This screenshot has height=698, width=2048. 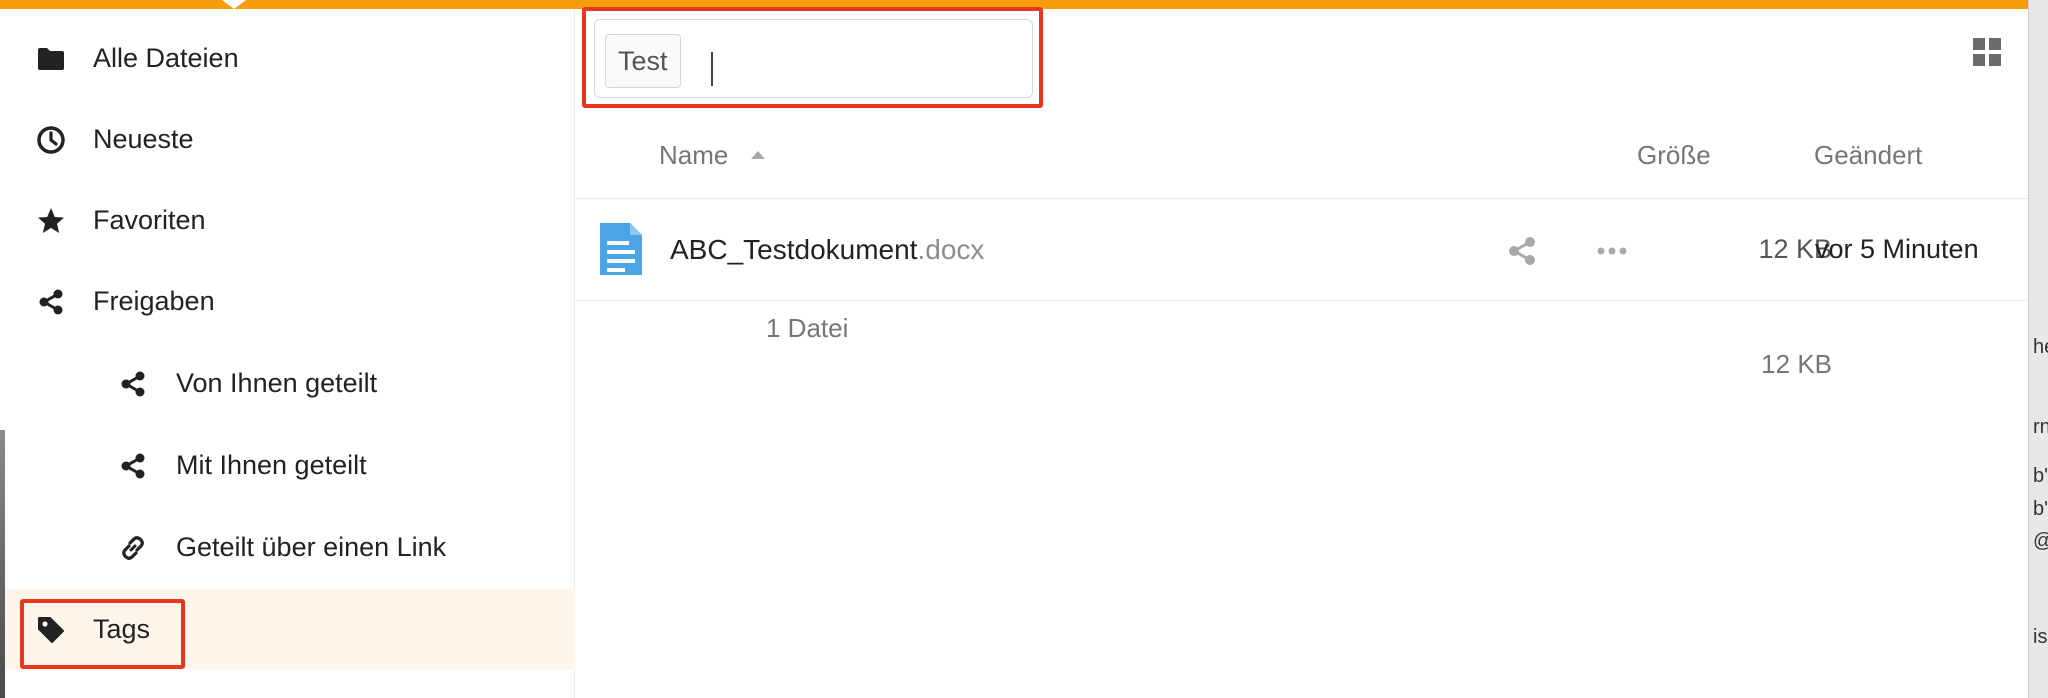 What do you see at coordinates (1796, 364) in the screenshot?
I see `total-size-summary: 12 KB` at bounding box center [1796, 364].